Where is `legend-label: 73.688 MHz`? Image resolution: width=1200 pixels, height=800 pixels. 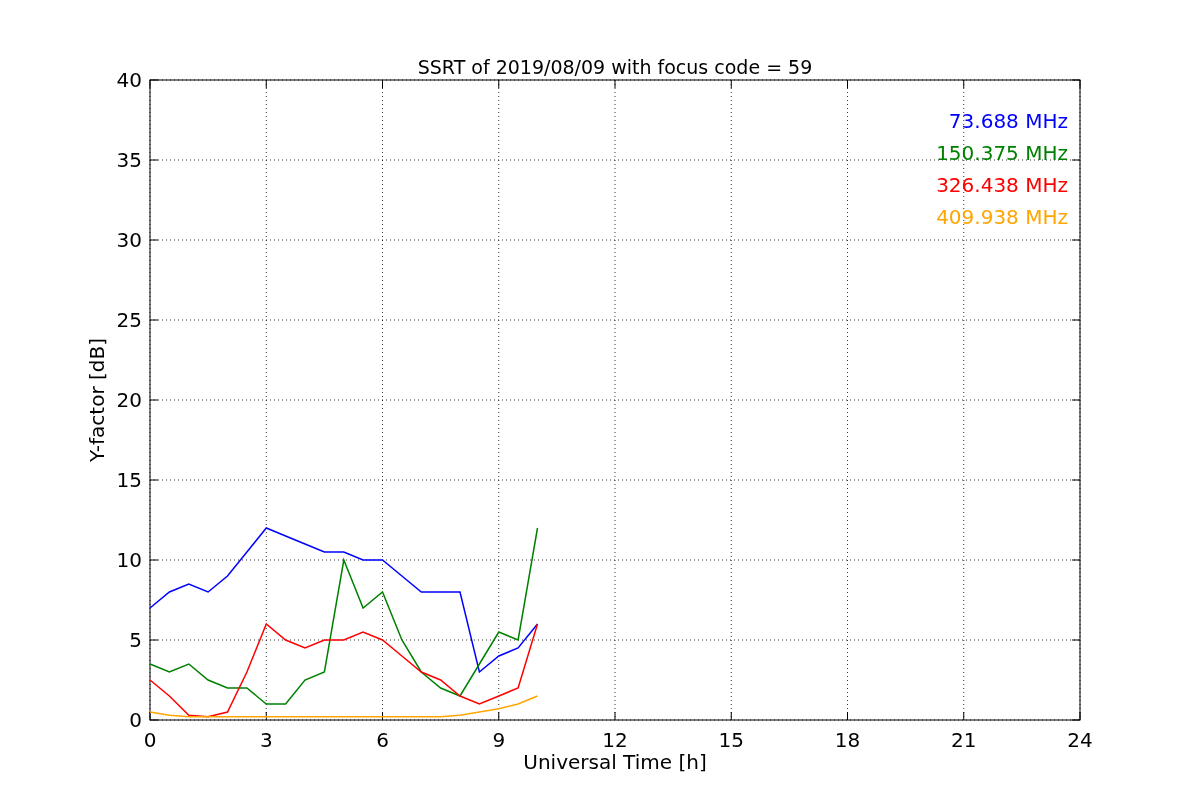 legend-label: 73.688 MHz is located at coordinates (1008, 121).